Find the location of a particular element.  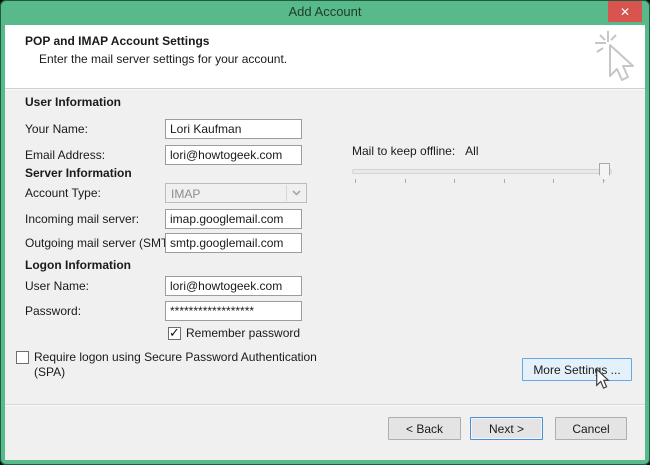

email-address-label: Email Address: is located at coordinates (65, 155).